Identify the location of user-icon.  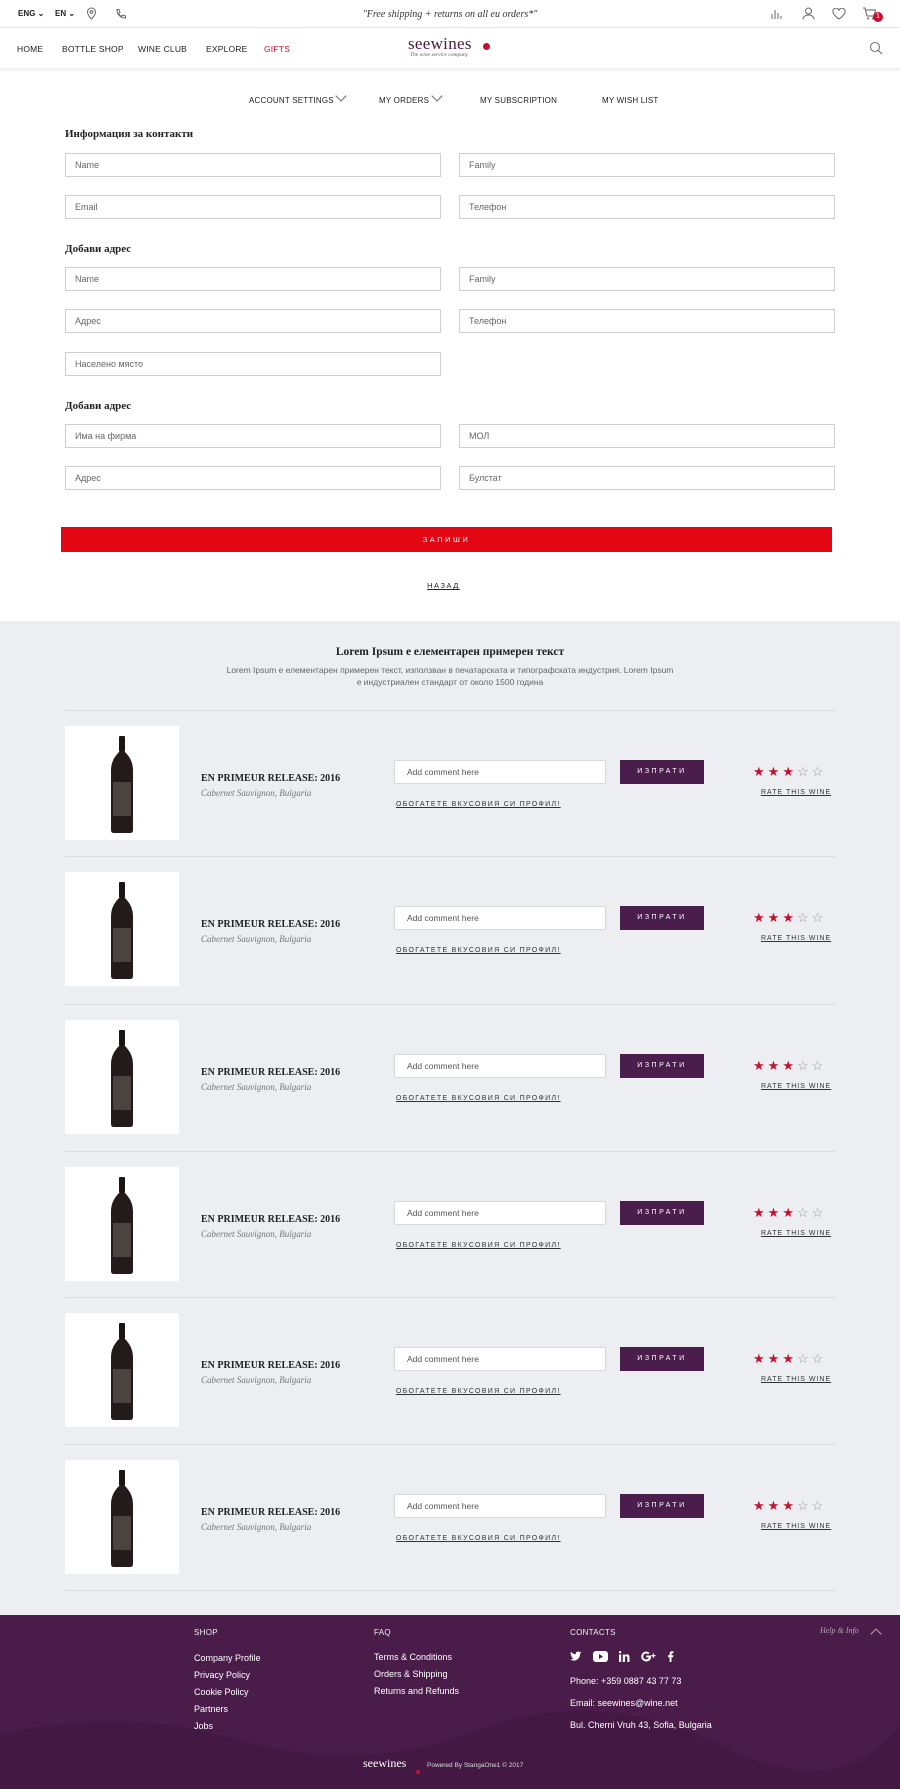
(808, 13).